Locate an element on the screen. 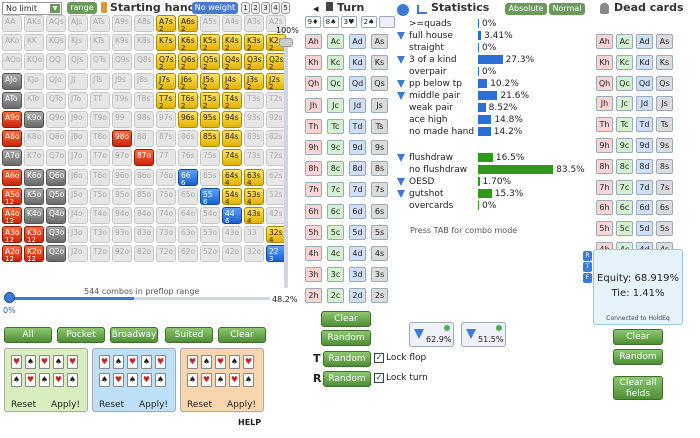  dead-card: 7s is located at coordinates (664, 187).